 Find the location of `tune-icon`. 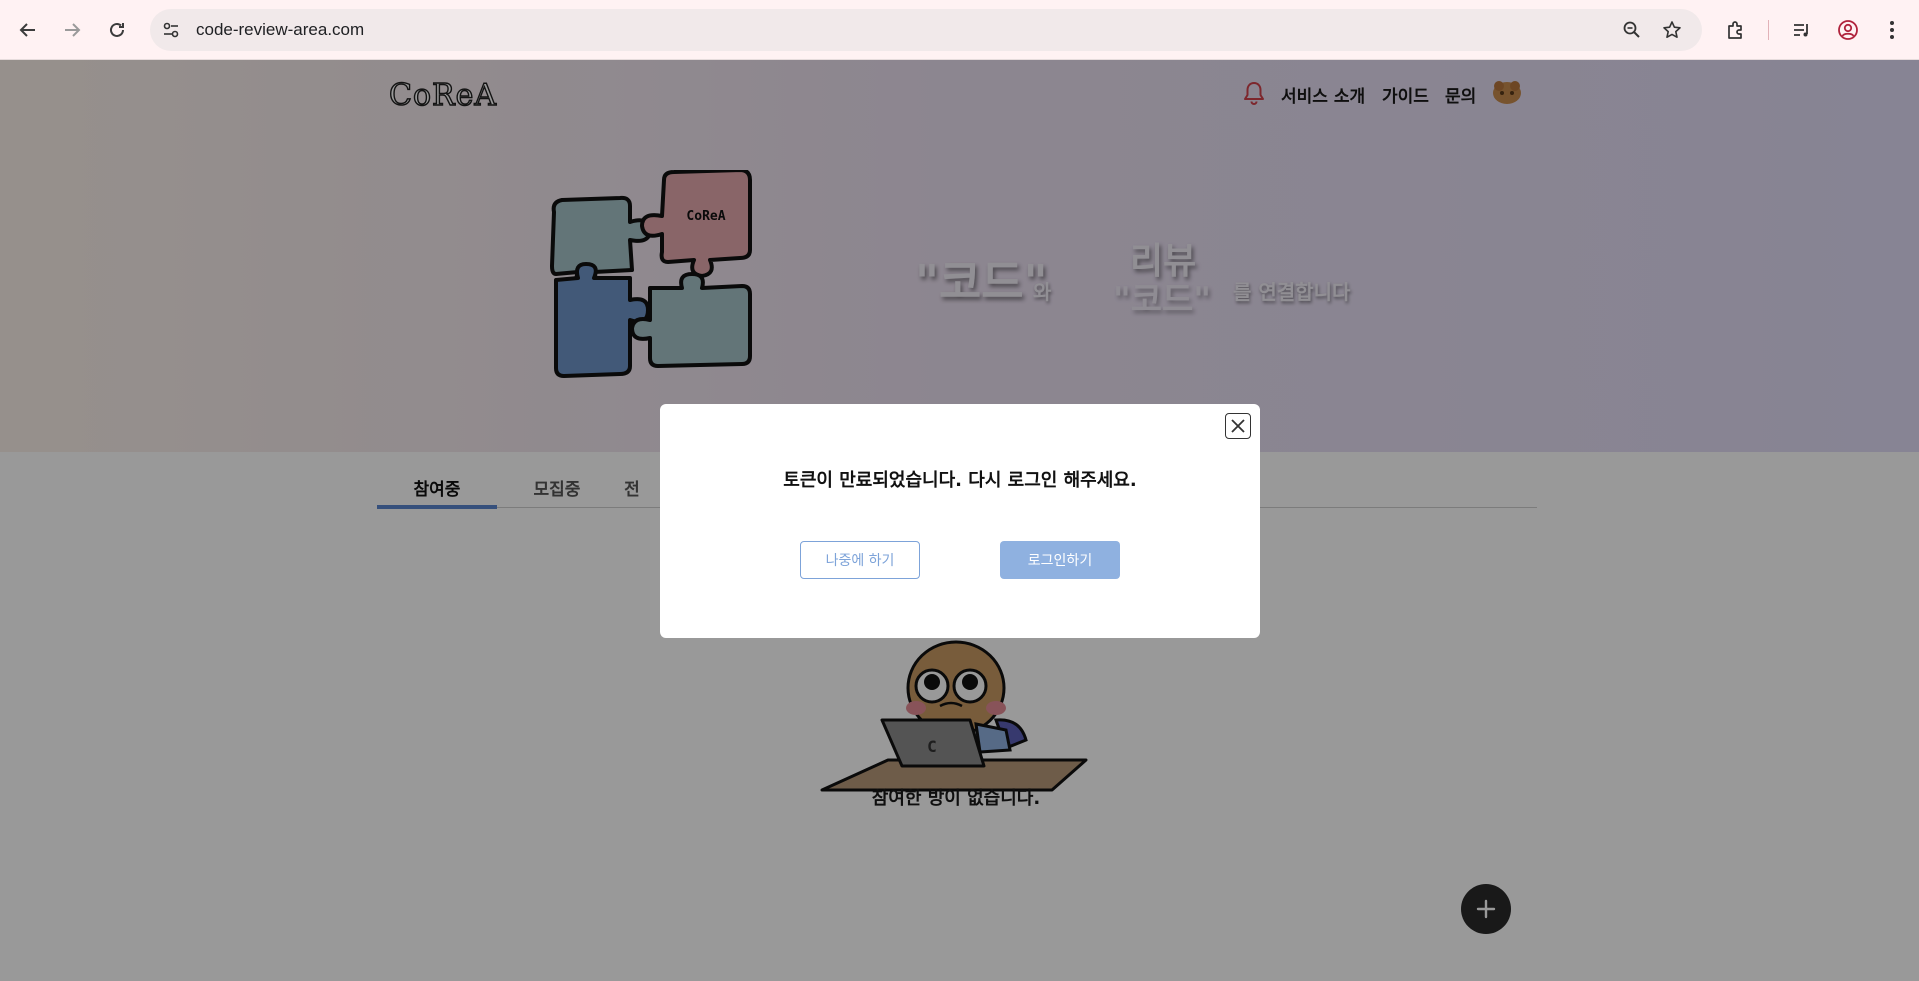

tune-icon is located at coordinates (171, 30).